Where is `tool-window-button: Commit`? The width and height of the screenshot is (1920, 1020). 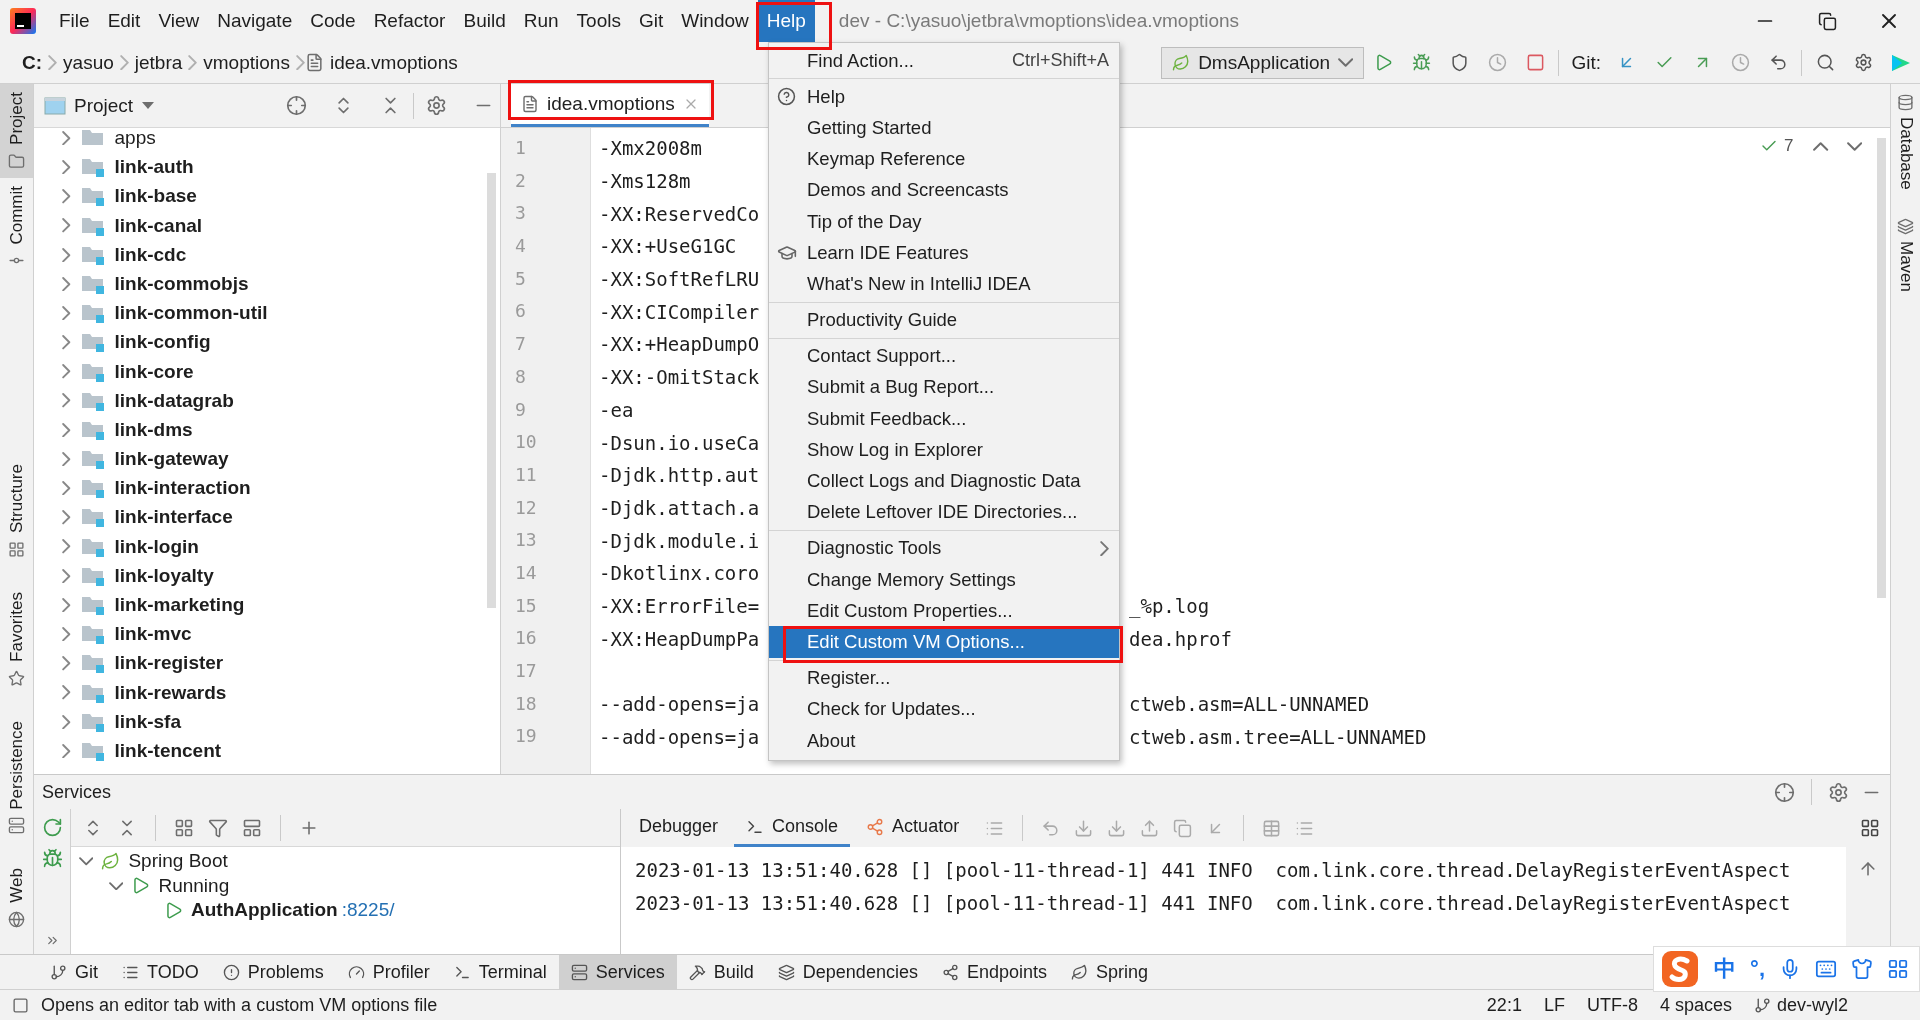
tool-window-button: Commit is located at coordinates (16, 227).